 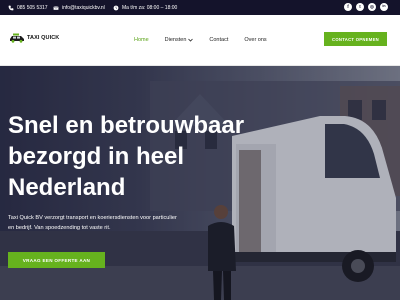 I want to click on email-contact: info@taxiquickbv.nl, so click(x=79, y=7).